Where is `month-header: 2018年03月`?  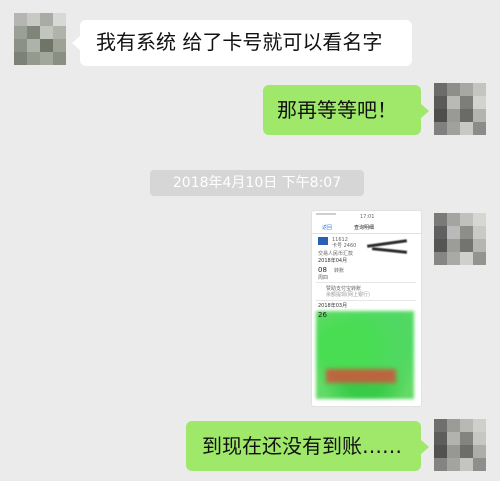
month-header: 2018年03月 is located at coordinates (333, 306).